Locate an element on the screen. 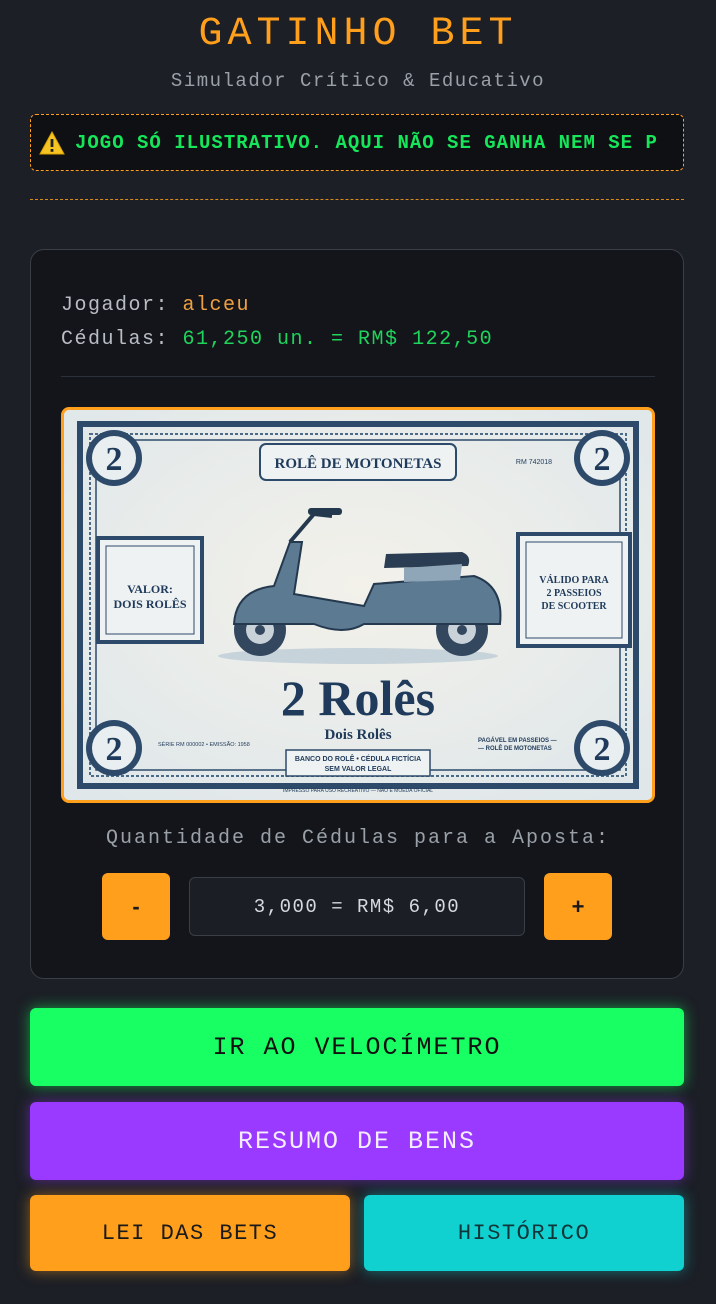 The image size is (716, 1304). app-subtitle: Simulador Crítico & Educativo is located at coordinates (358, 81).